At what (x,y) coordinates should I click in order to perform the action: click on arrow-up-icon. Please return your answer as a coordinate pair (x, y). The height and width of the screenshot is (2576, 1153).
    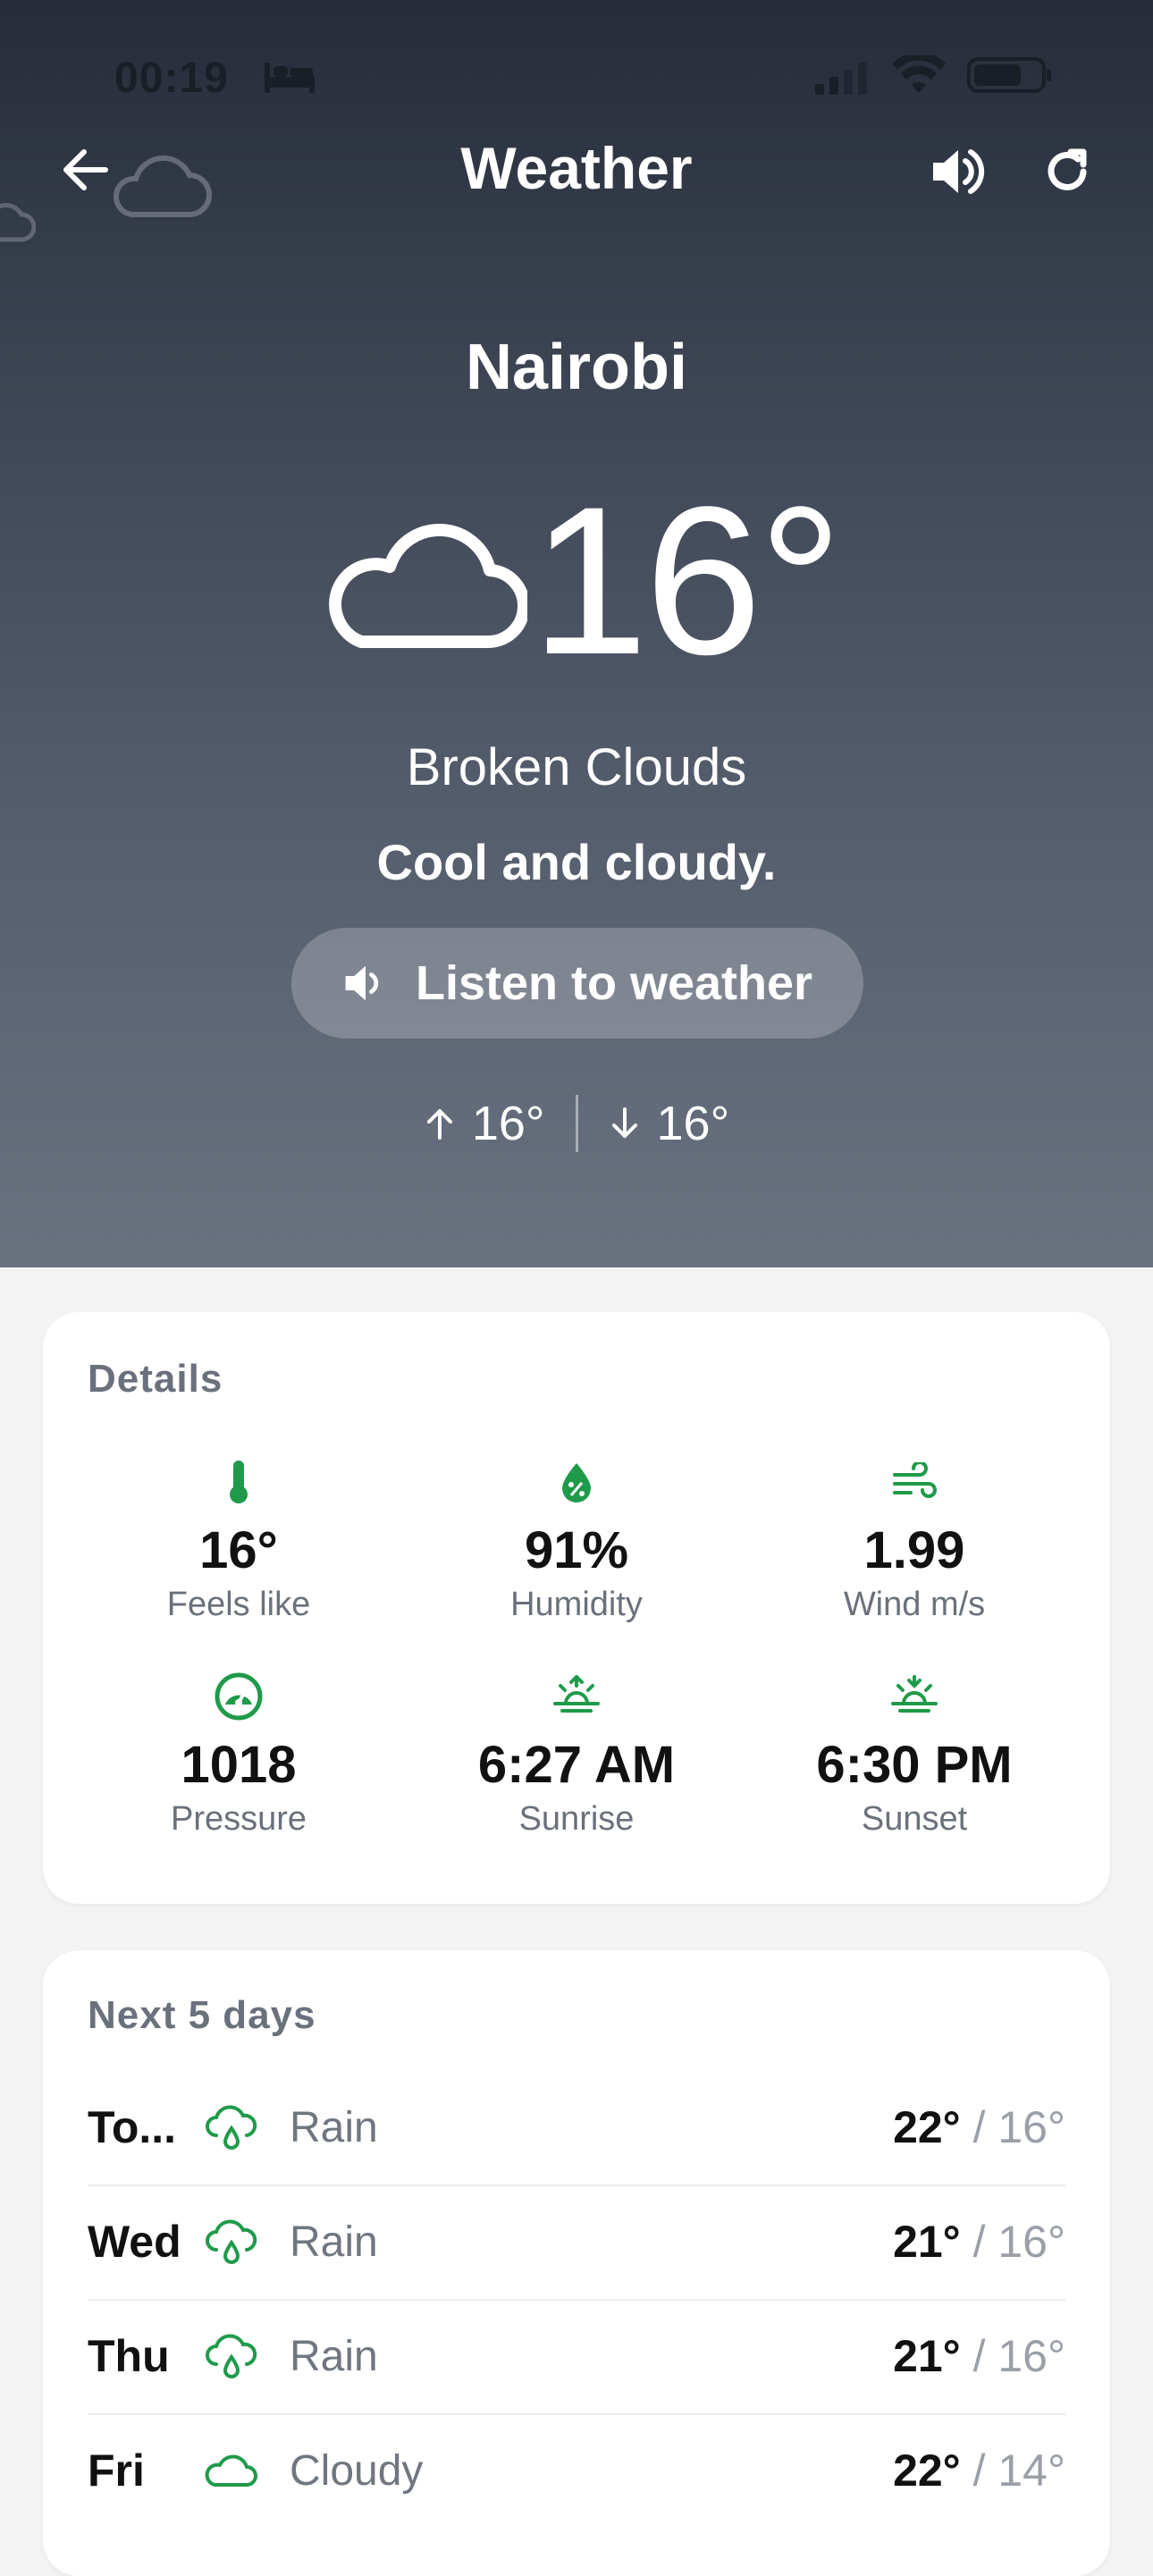
    Looking at the image, I should click on (439, 1124).